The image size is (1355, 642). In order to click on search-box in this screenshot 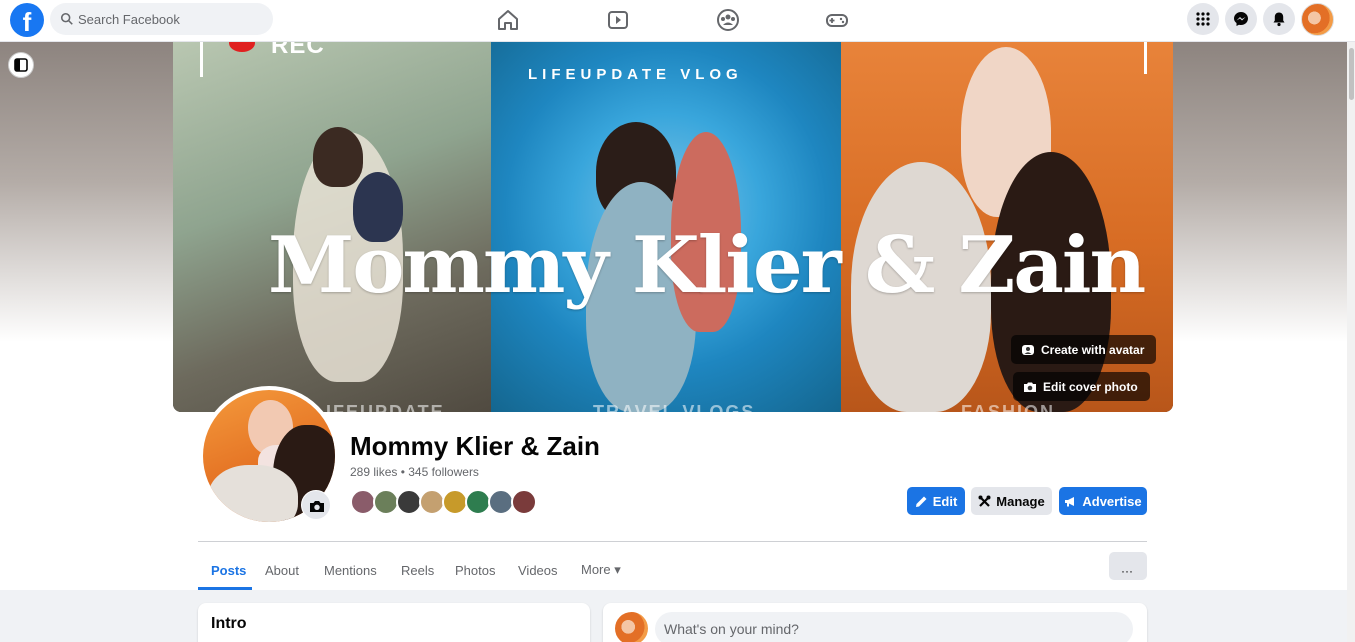, I will do `click(161, 19)`.